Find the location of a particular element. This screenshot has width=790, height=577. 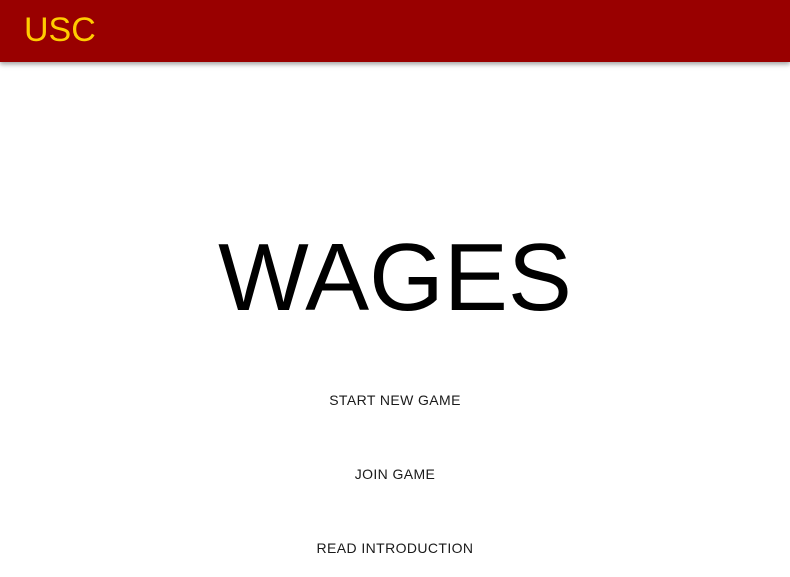

game-title: WAGES is located at coordinates (395, 277).